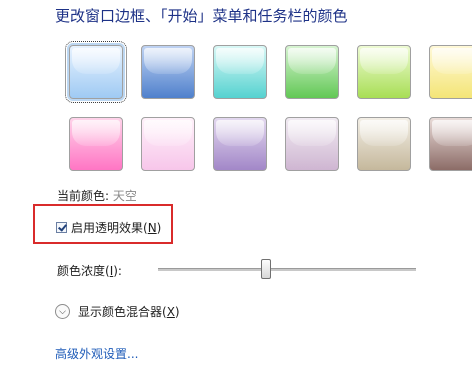  I want to click on transparency-label-after: ), so click(159, 228).